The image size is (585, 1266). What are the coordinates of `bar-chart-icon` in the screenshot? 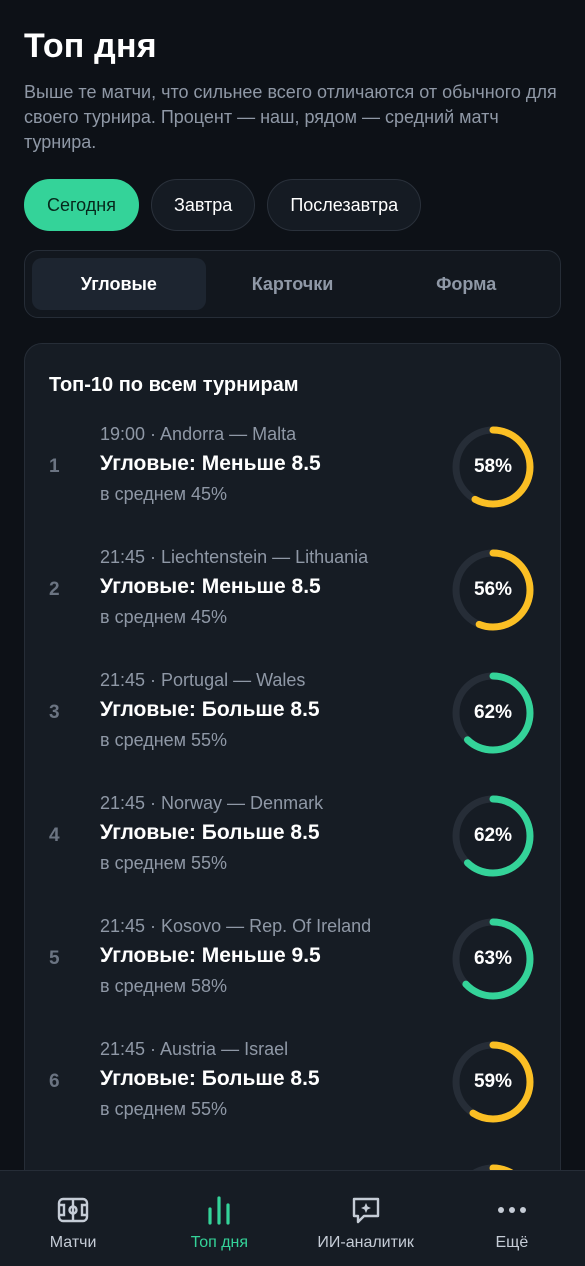 It's located at (219, 1210).